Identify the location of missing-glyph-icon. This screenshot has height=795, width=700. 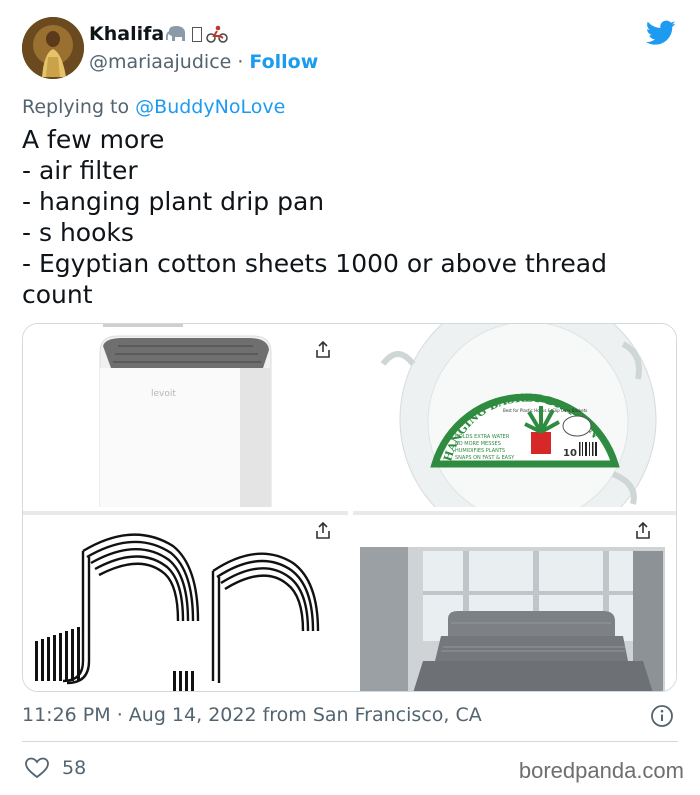
(197, 34).